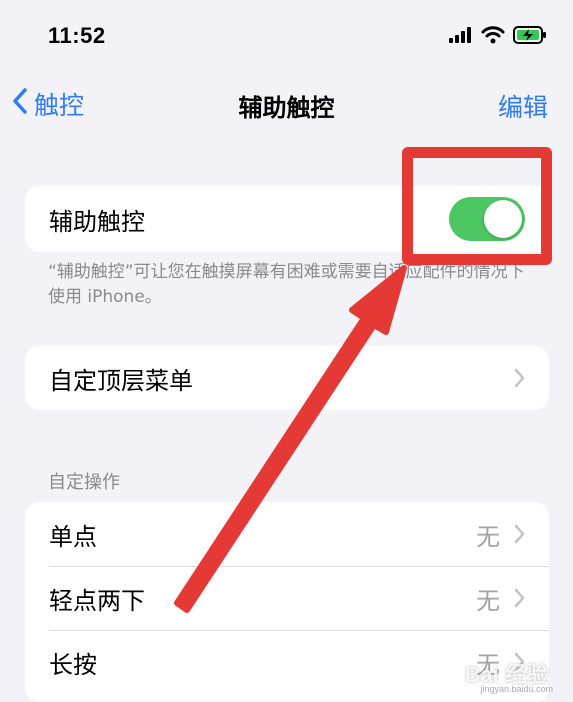 Image resolution: width=573 pixels, height=702 pixels. Describe the element at coordinates (461, 37) in the screenshot. I see `cellular-signal-icon` at that location.